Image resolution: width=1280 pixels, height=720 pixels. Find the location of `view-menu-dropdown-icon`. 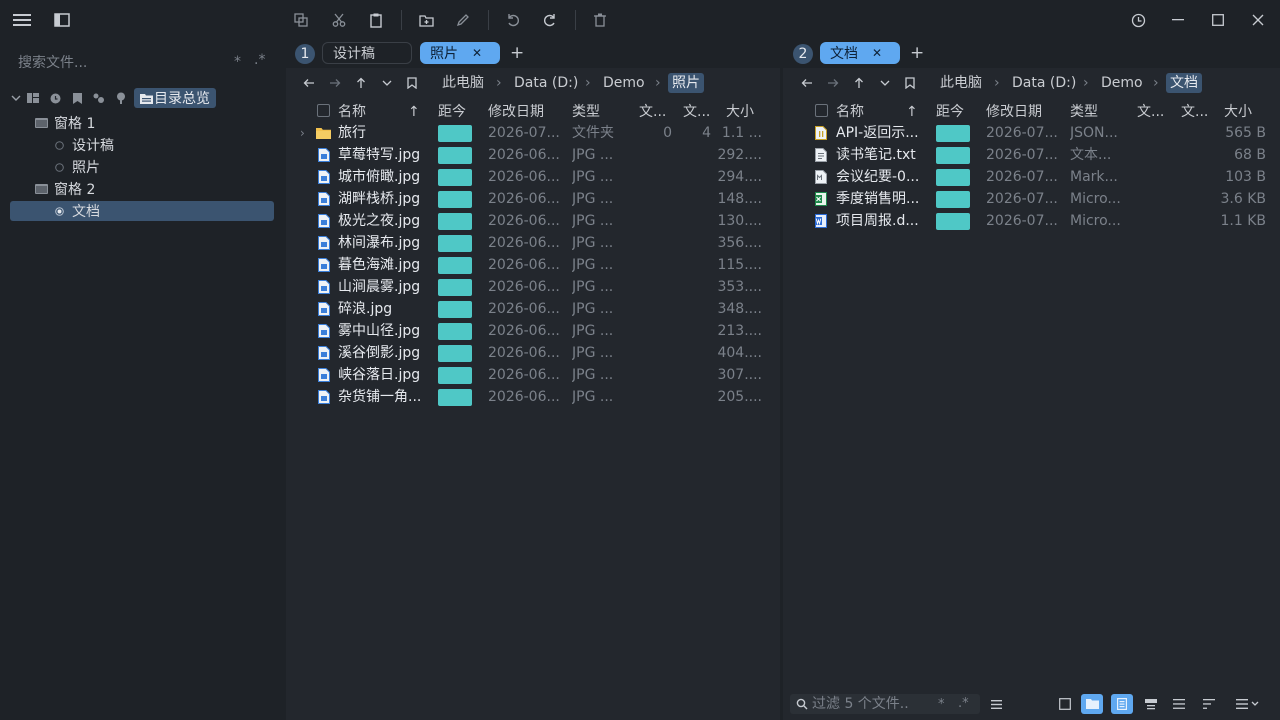

view-menu-dropdown-icon is located at coordinates (1248, 704).